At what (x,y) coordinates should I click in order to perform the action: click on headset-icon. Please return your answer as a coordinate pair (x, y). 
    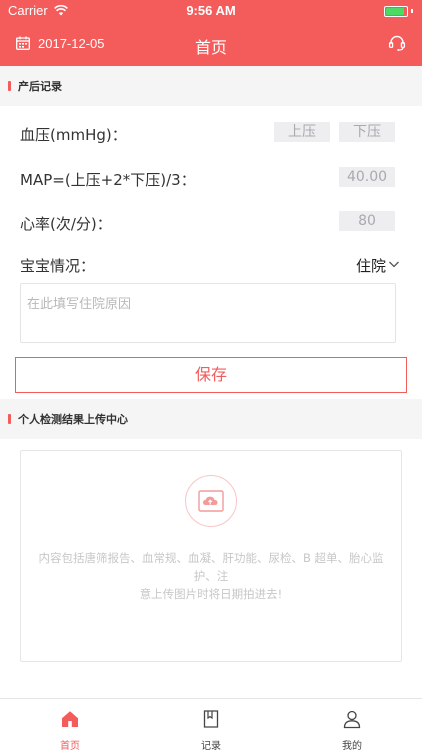
    Looking at the image, I should click on (397, 43).